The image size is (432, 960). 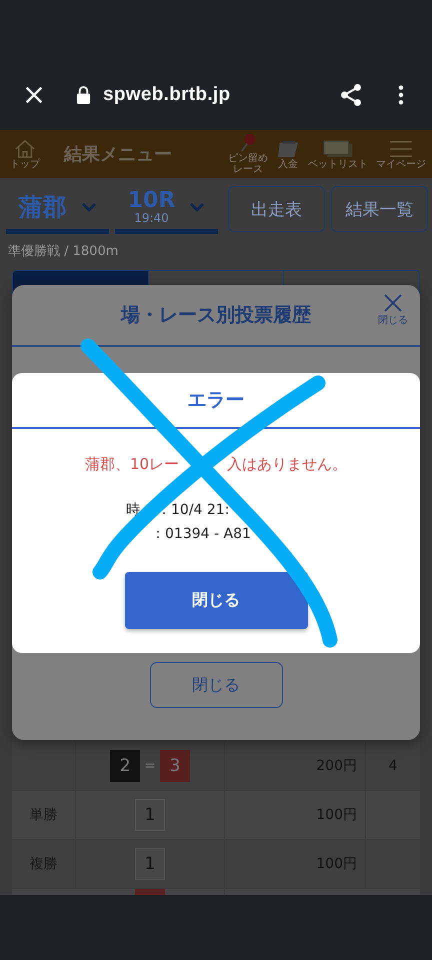 I want to click on atm-icon, so click(x=288, y=148).